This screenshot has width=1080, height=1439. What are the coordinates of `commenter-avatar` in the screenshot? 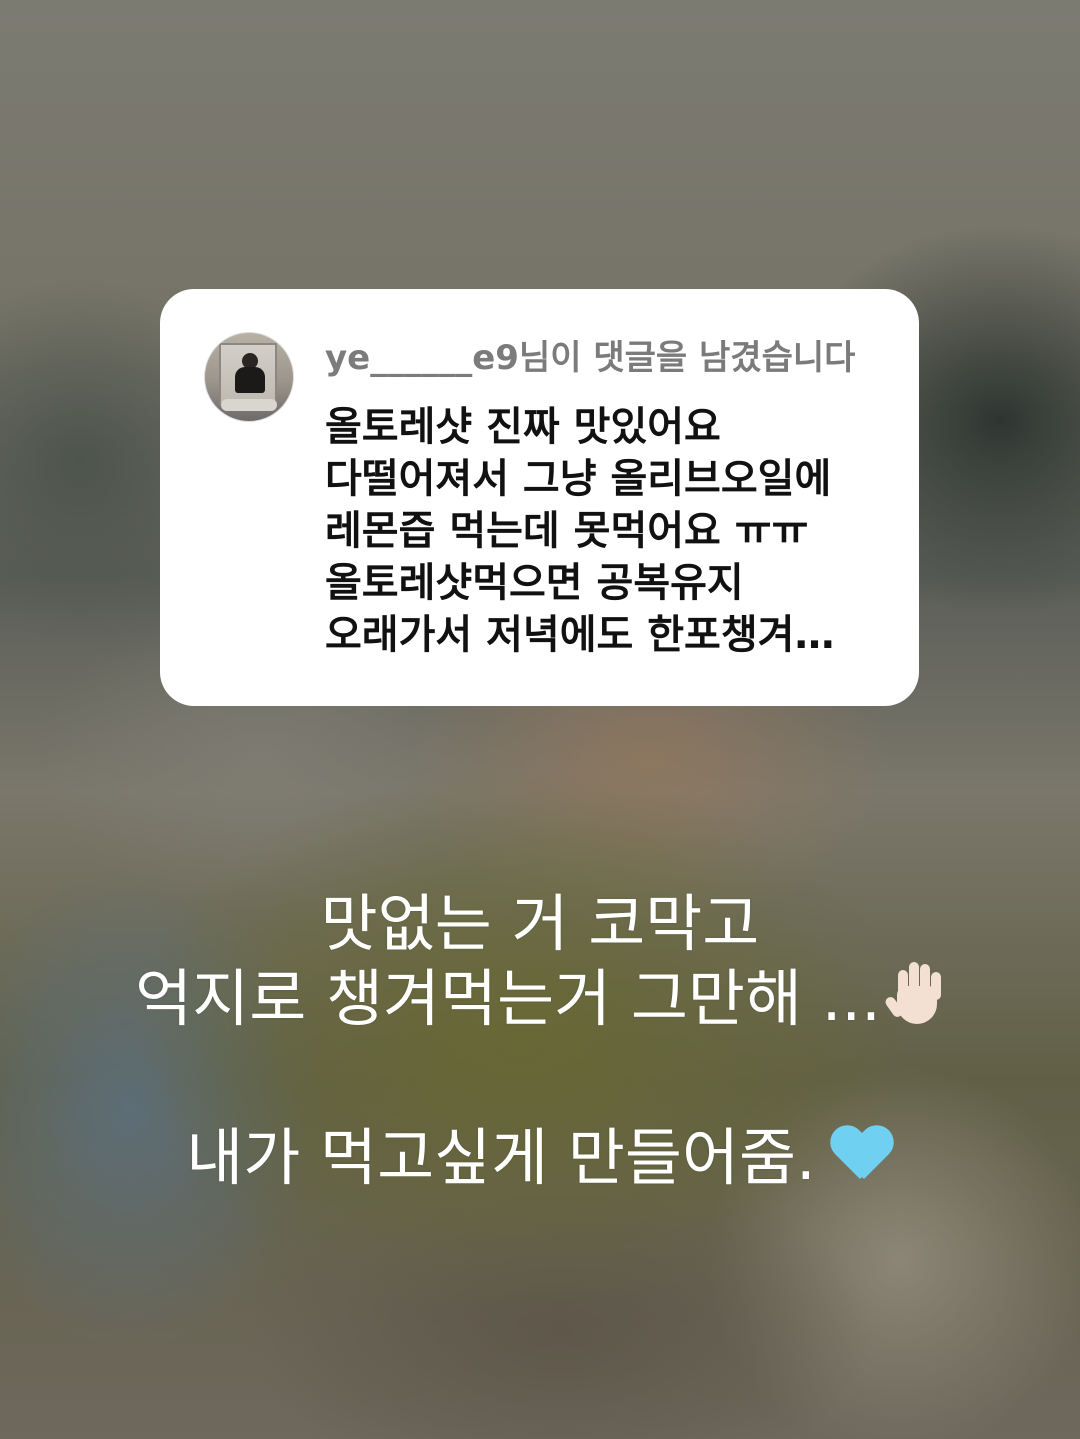 It's located at (249, 377).